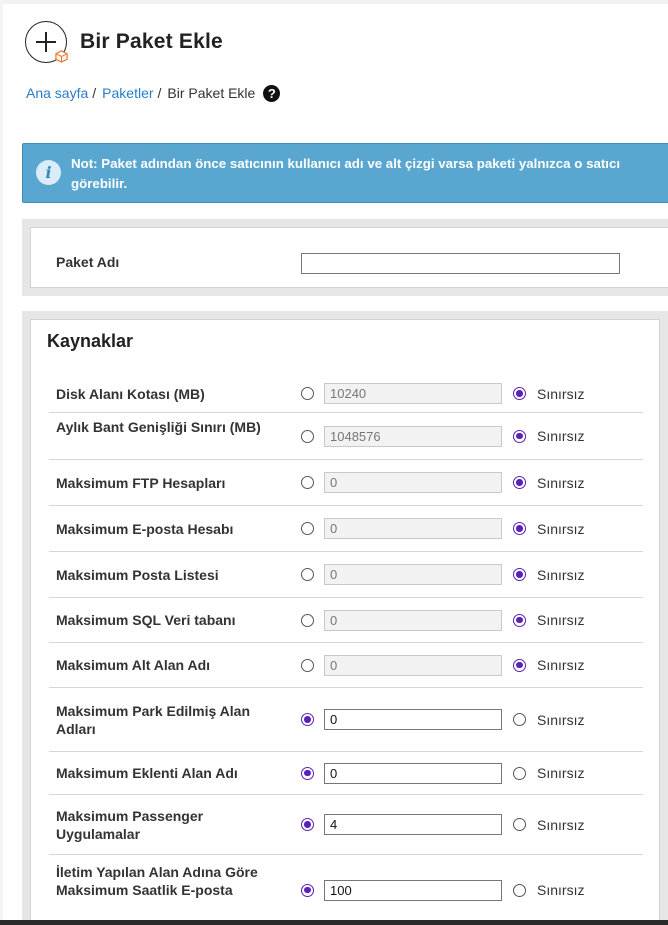  Describe the element at coordinates (61, 56) in the screenshot. I see `package-box-icon` at that location.